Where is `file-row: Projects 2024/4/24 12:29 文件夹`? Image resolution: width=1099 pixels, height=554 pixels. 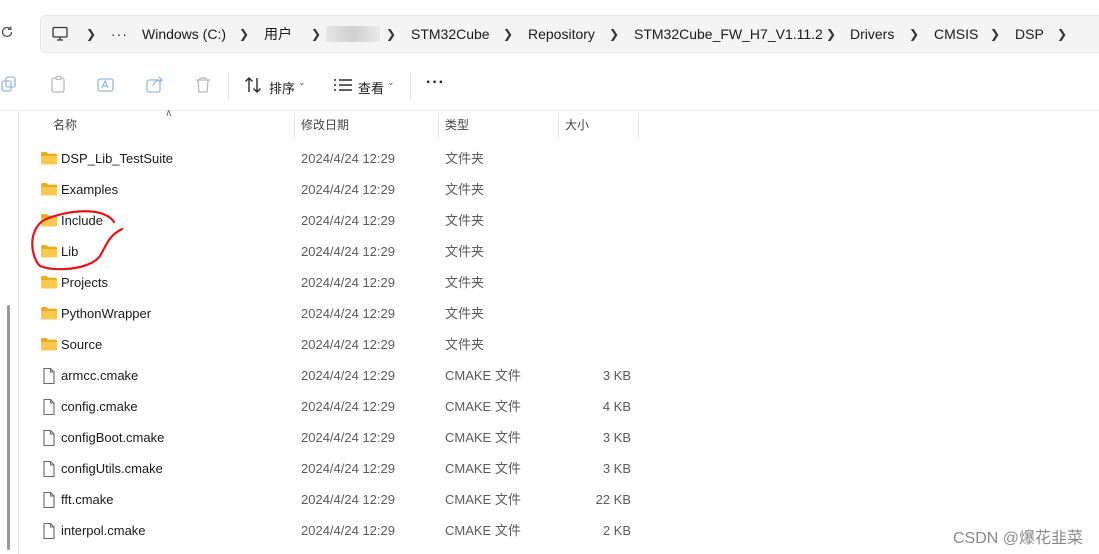
file-row: Projects 2024/4/24 12:29 文件夹 is located at coordinates (559, 282).